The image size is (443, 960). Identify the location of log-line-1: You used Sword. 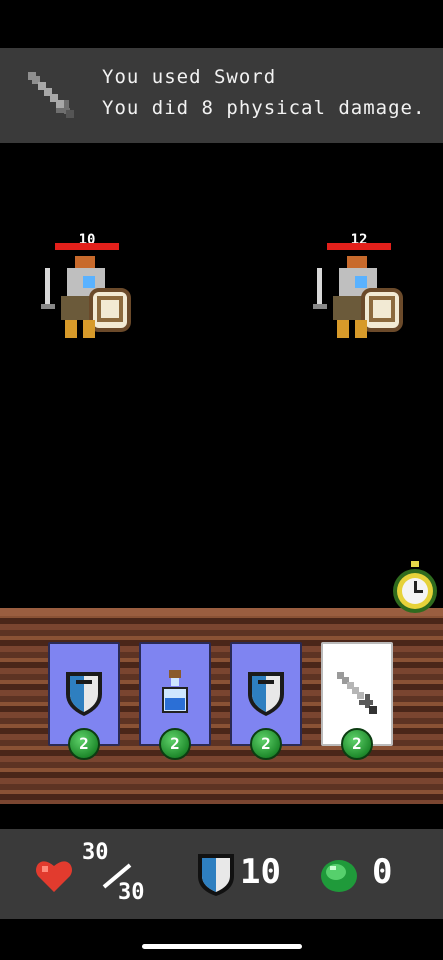
(189, 77).